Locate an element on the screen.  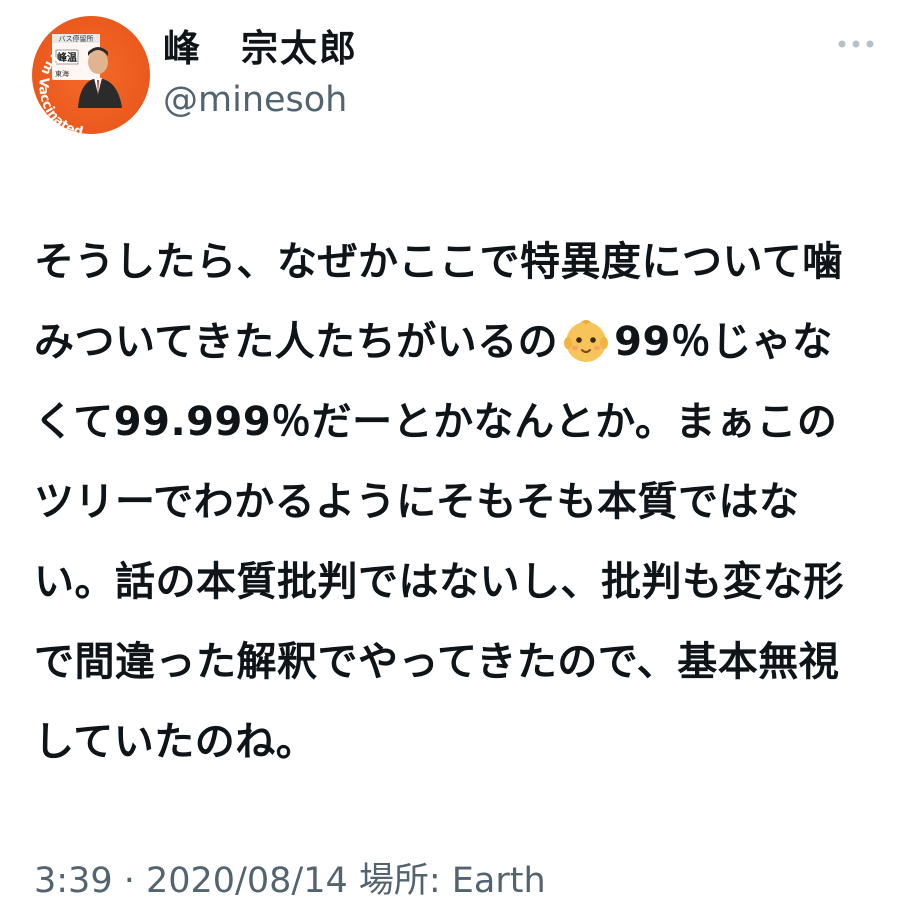
tweet-text-segment: で間違った解釈でやってきたので、基本無視 is located at coordinates (437, 662).